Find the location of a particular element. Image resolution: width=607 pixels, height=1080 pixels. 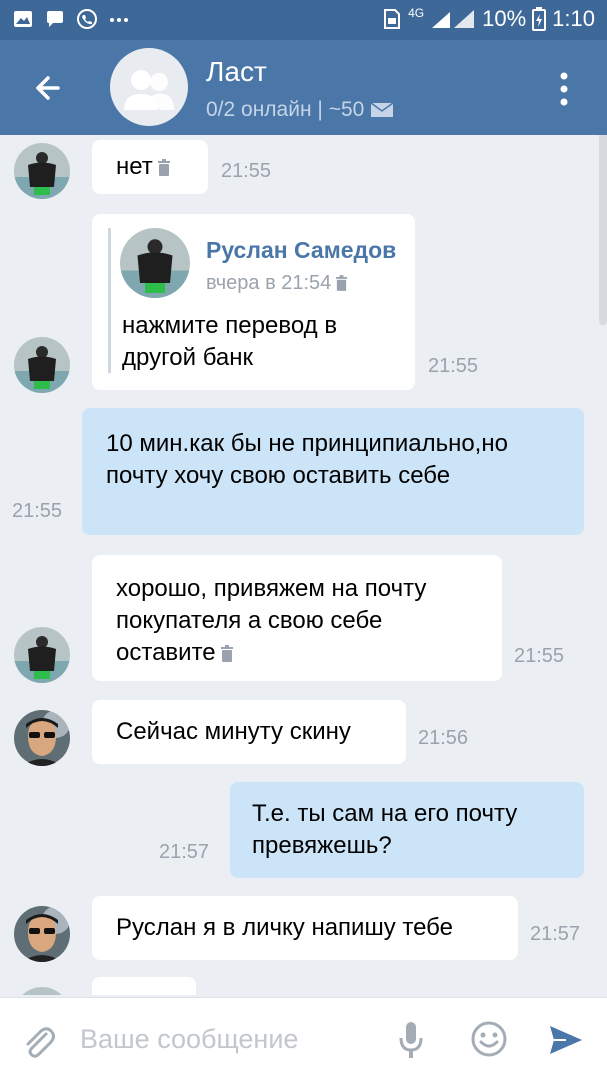

message-time: 21:56 is located at coordinates (443, 738).